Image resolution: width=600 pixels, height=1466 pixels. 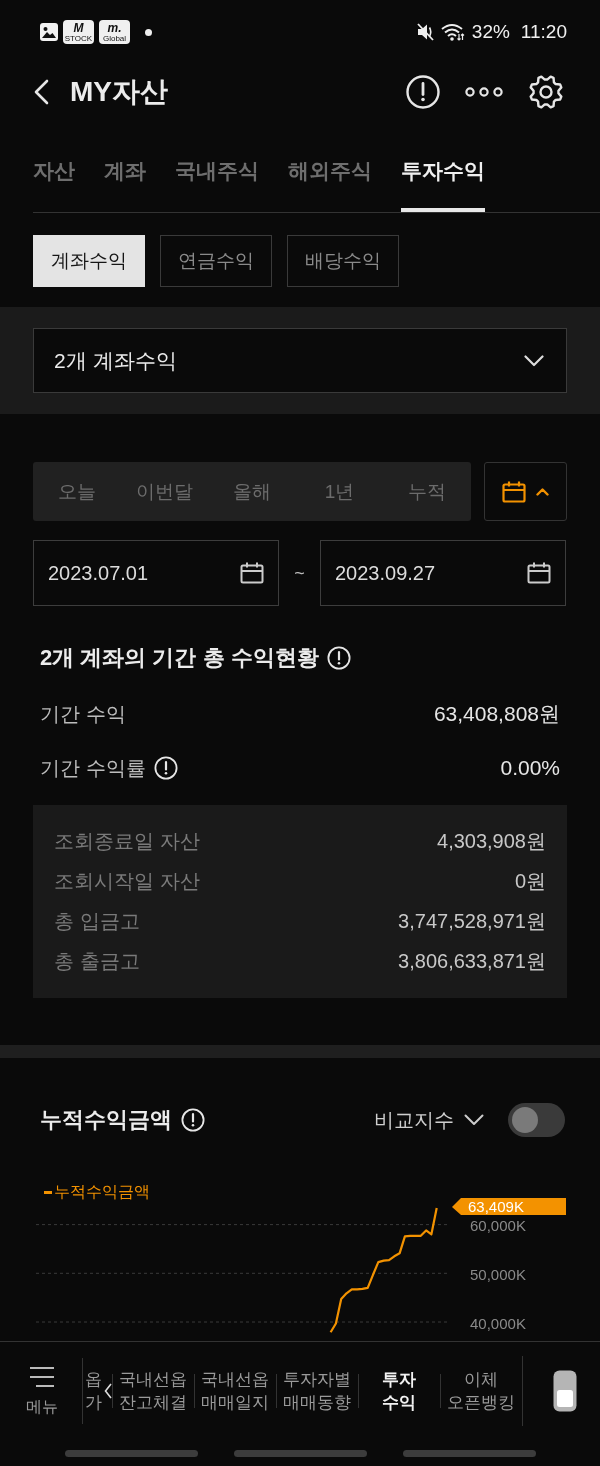 I want to click on compare-index-dropdown: 비교지수, so click(x=429, y=1120).